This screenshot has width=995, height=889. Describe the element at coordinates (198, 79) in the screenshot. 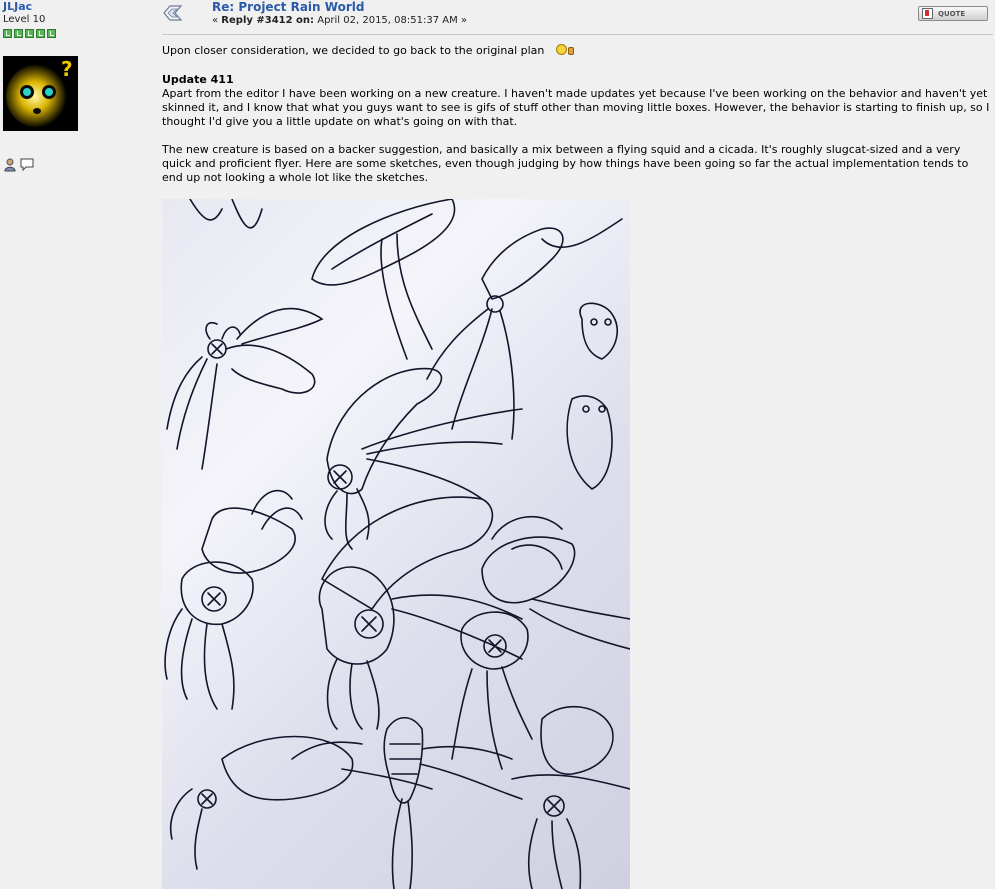

I see `update-heading: Update 411` at that location.